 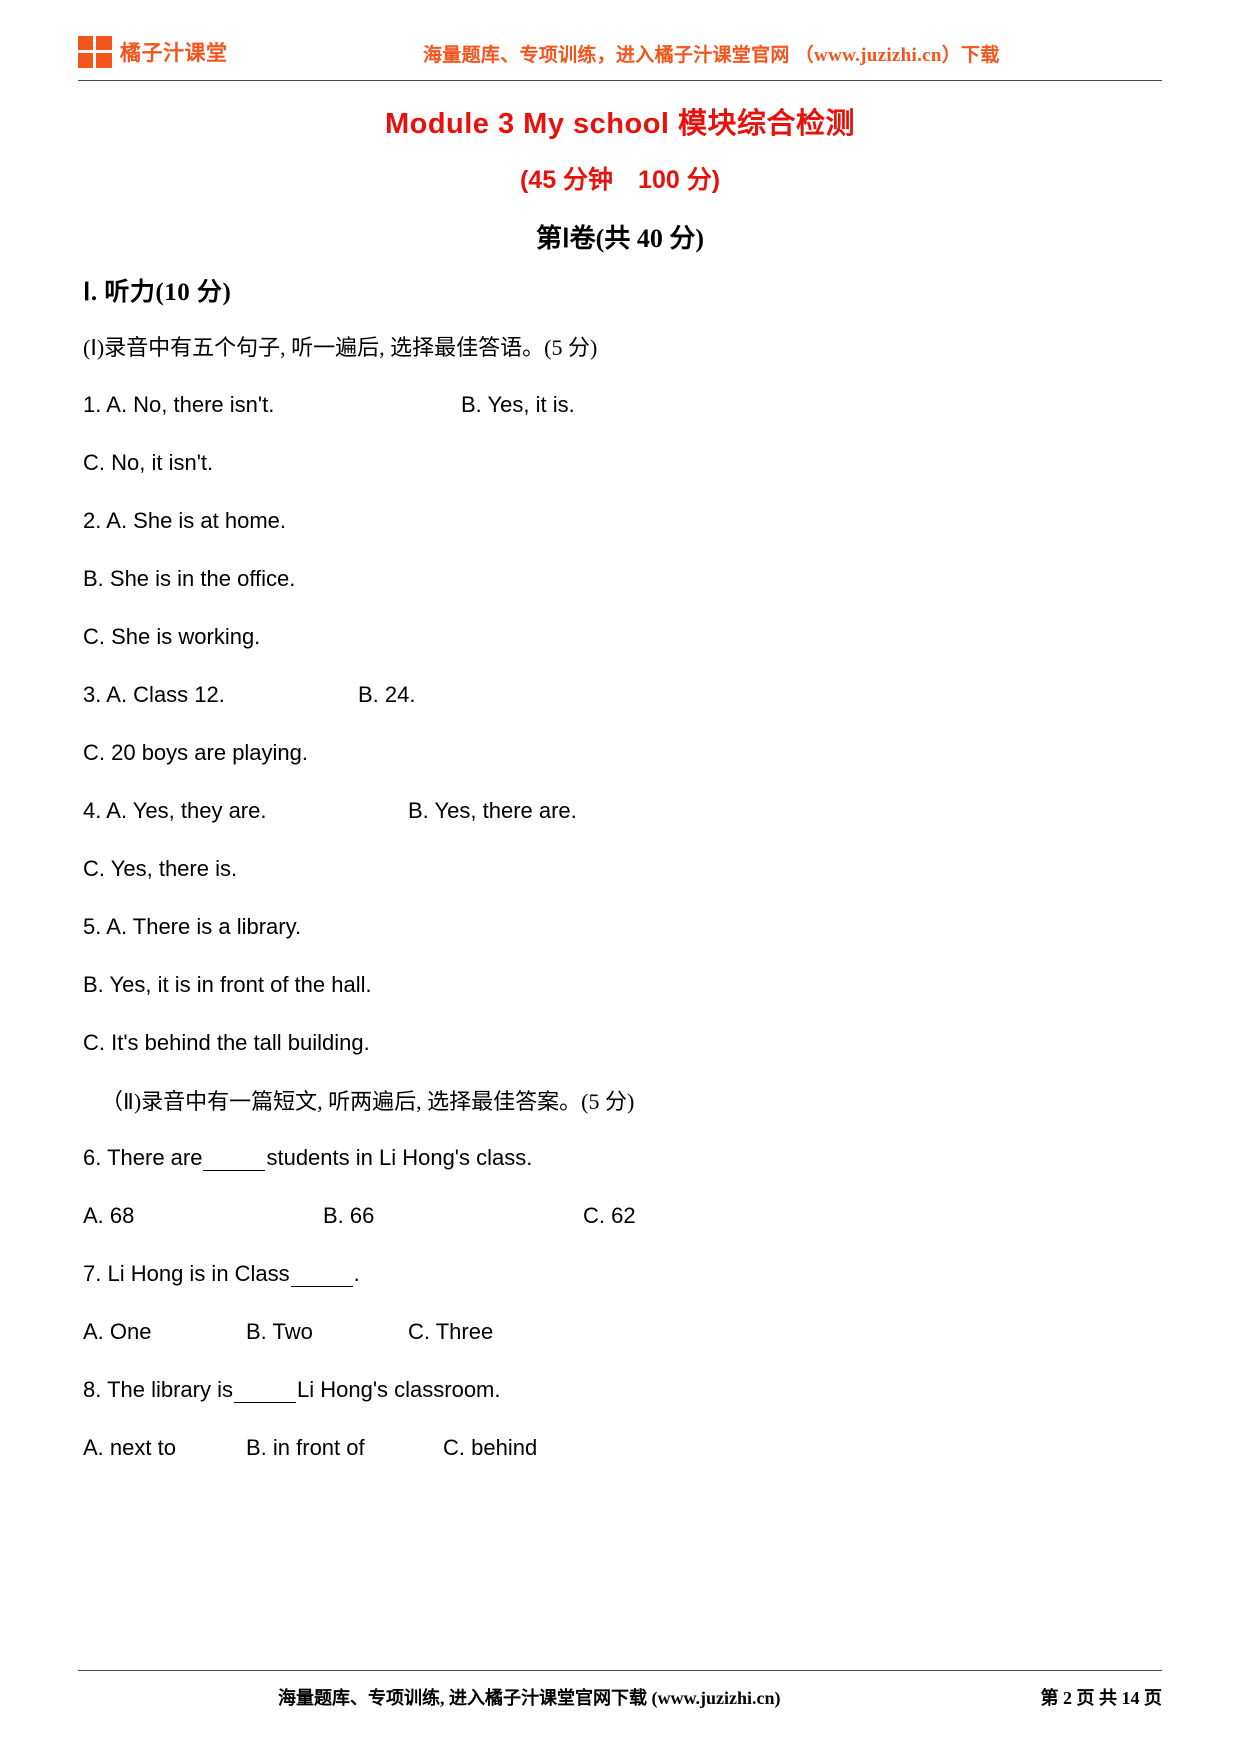 What do you see at coordinates (227, 984) in the screenshot?
I see `question-5-option-b: B. Yes, it is in front of the hall.` at bounding box center [227, 984].